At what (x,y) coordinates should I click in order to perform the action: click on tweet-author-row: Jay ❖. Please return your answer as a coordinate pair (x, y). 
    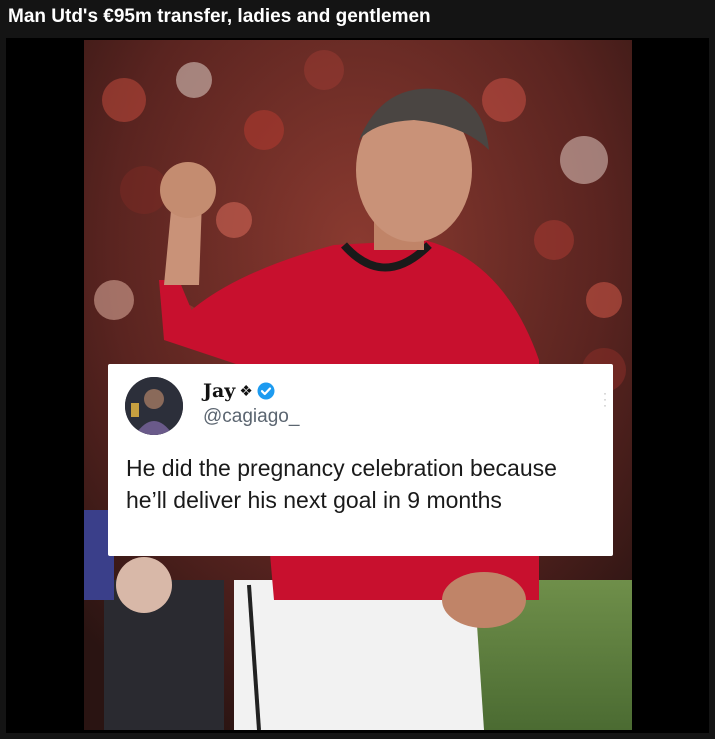
    Looking at the image, I should click on (239, 391).